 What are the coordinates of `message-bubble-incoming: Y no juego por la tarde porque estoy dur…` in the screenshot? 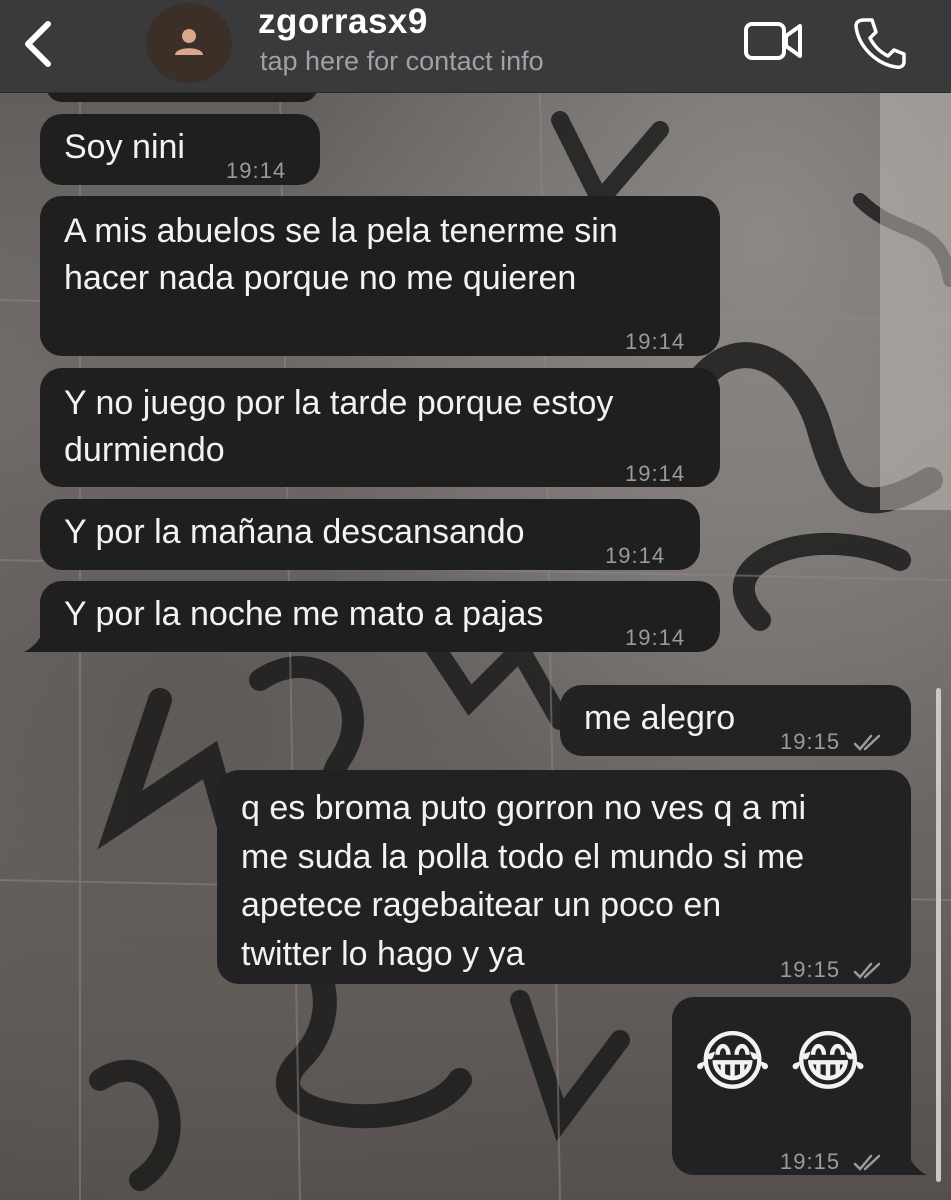 It's located at (380, 427).